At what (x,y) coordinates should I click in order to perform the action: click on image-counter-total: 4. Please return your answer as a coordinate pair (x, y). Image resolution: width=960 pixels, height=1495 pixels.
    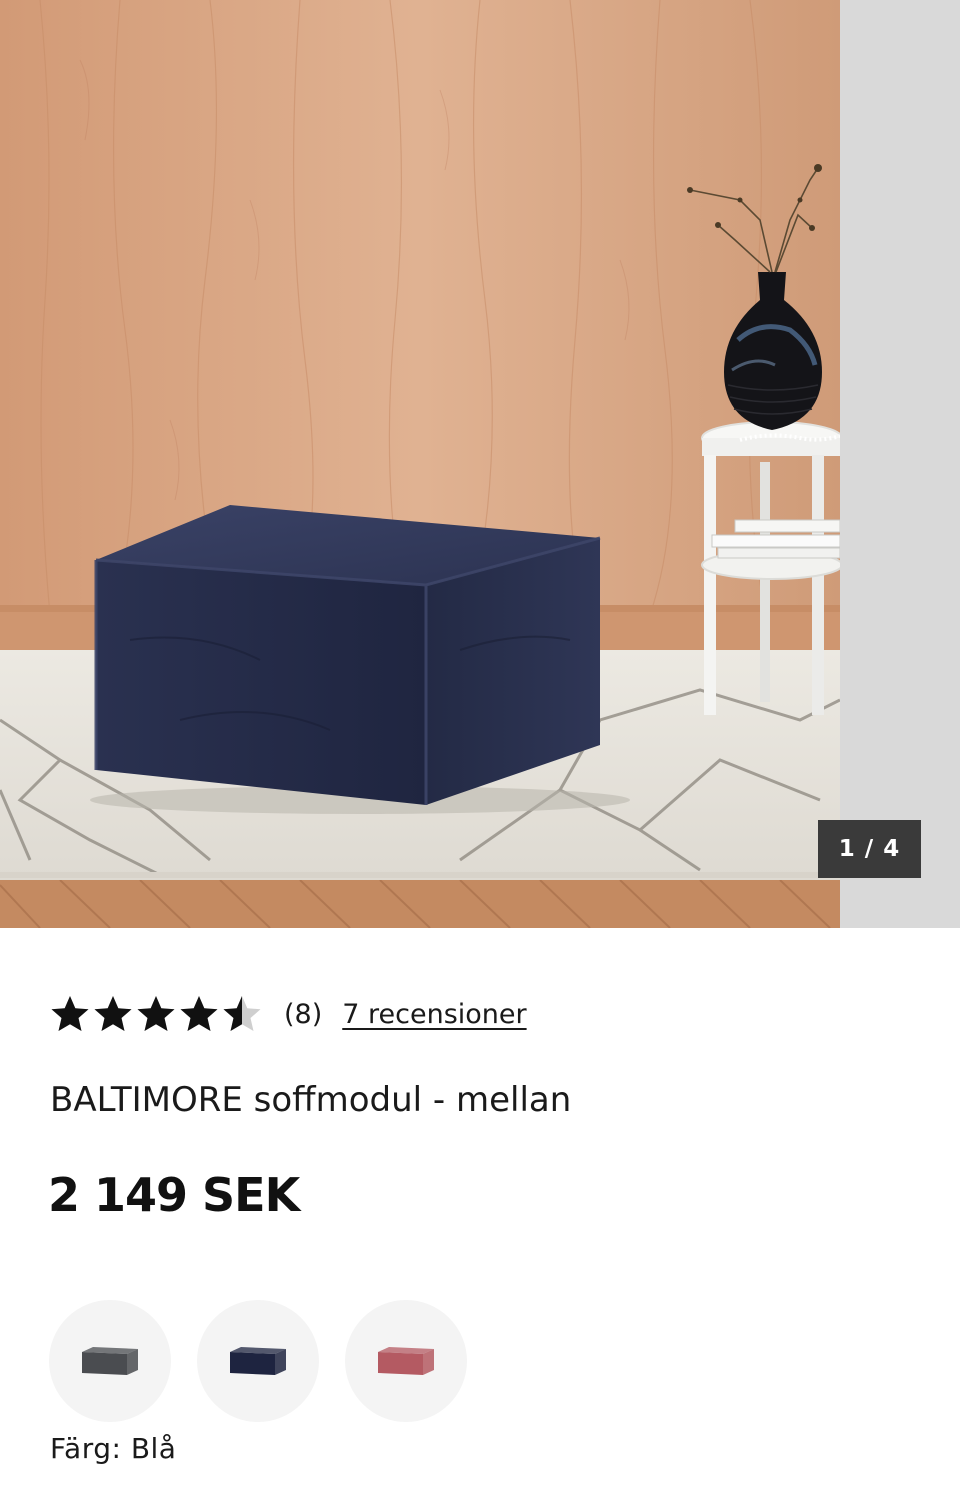
    Looking at the image, I should click on (892, 849).